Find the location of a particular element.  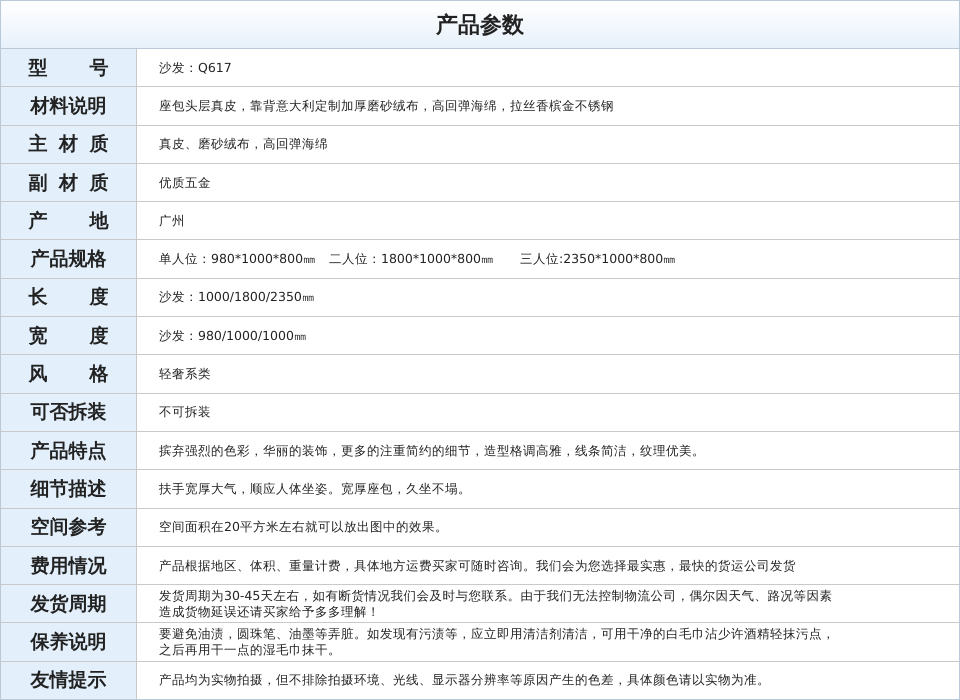

row-value: 不可拆装 is located at coordinates (185, 412).